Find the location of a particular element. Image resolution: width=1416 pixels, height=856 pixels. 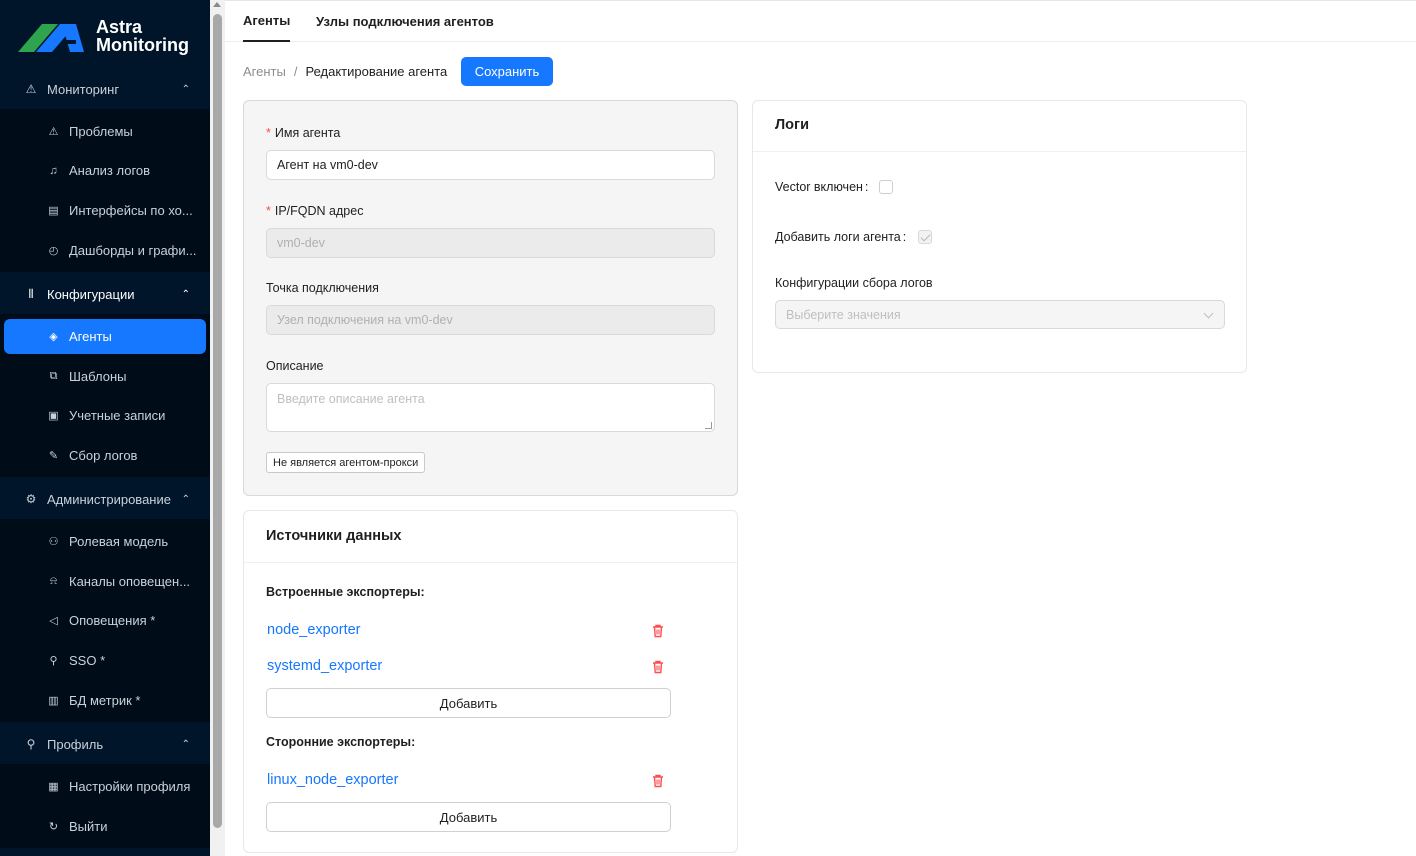

sliders-icon: ⫴ is located at coordinates (31, 293).